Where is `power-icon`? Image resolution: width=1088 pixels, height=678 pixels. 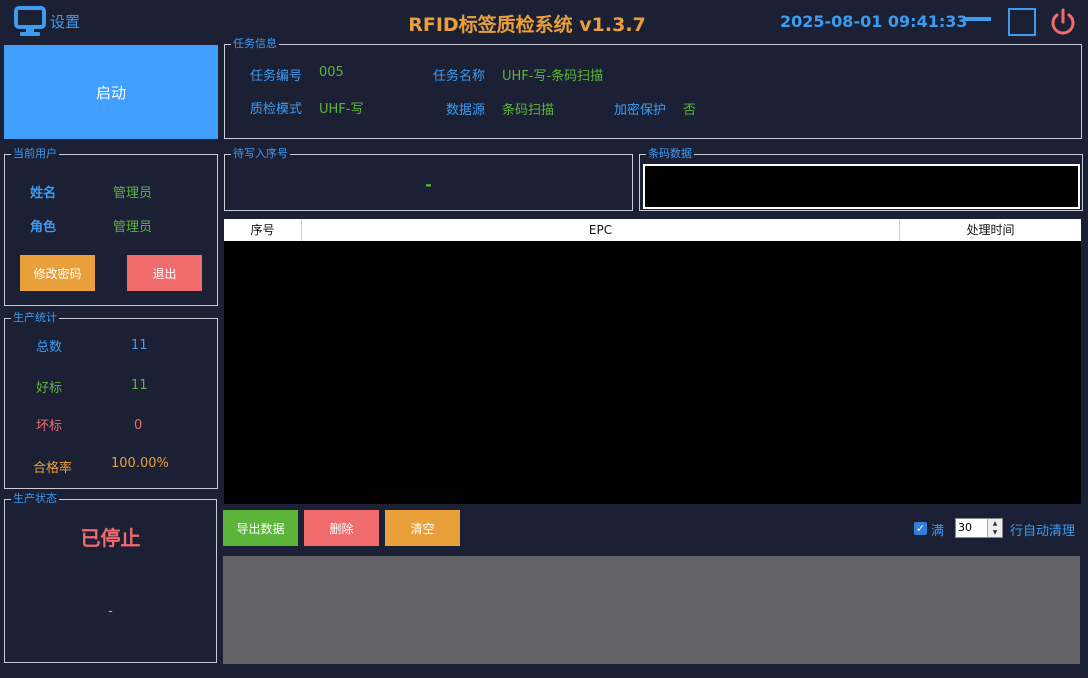
power-icon is located at coordinates (1063, 24).